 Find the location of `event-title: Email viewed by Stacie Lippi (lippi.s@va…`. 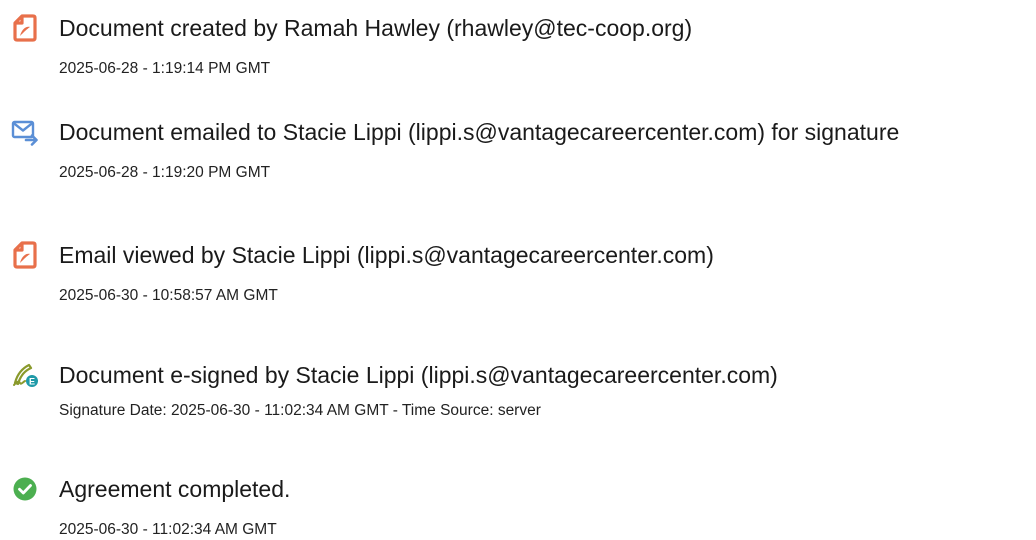

event-title: Email viewed by Stacie Lippi (lippi.s@va… is located at coordinates (386, 255).